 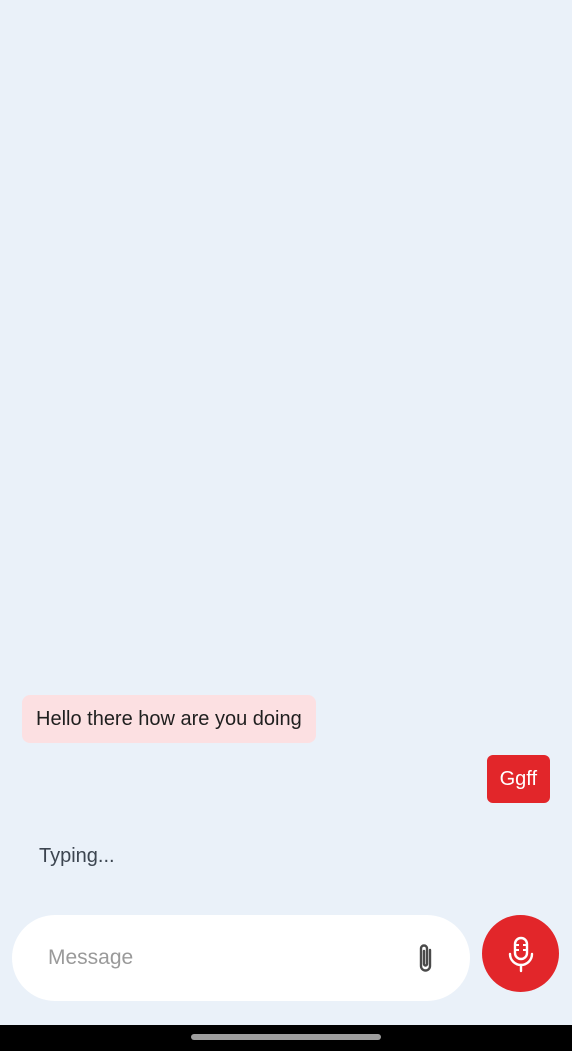 I want to click on received-message-bubble: Hello there how are you doing, so click(x=169, y=719).